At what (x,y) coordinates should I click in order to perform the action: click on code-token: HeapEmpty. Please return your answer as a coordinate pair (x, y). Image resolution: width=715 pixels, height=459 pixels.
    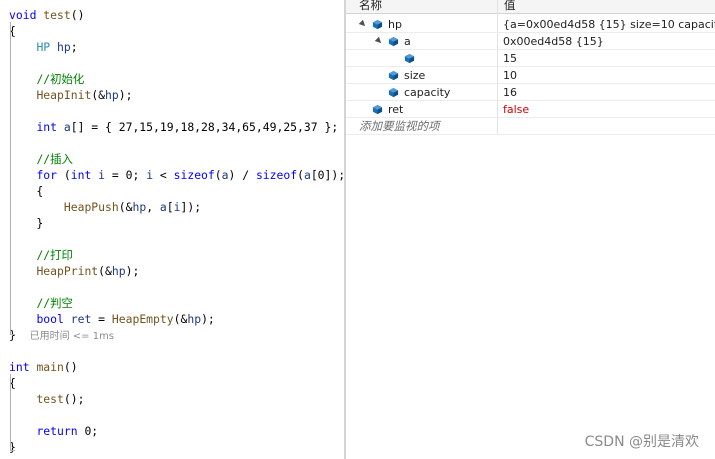
    Looking at the image, I should click on (142, 319).